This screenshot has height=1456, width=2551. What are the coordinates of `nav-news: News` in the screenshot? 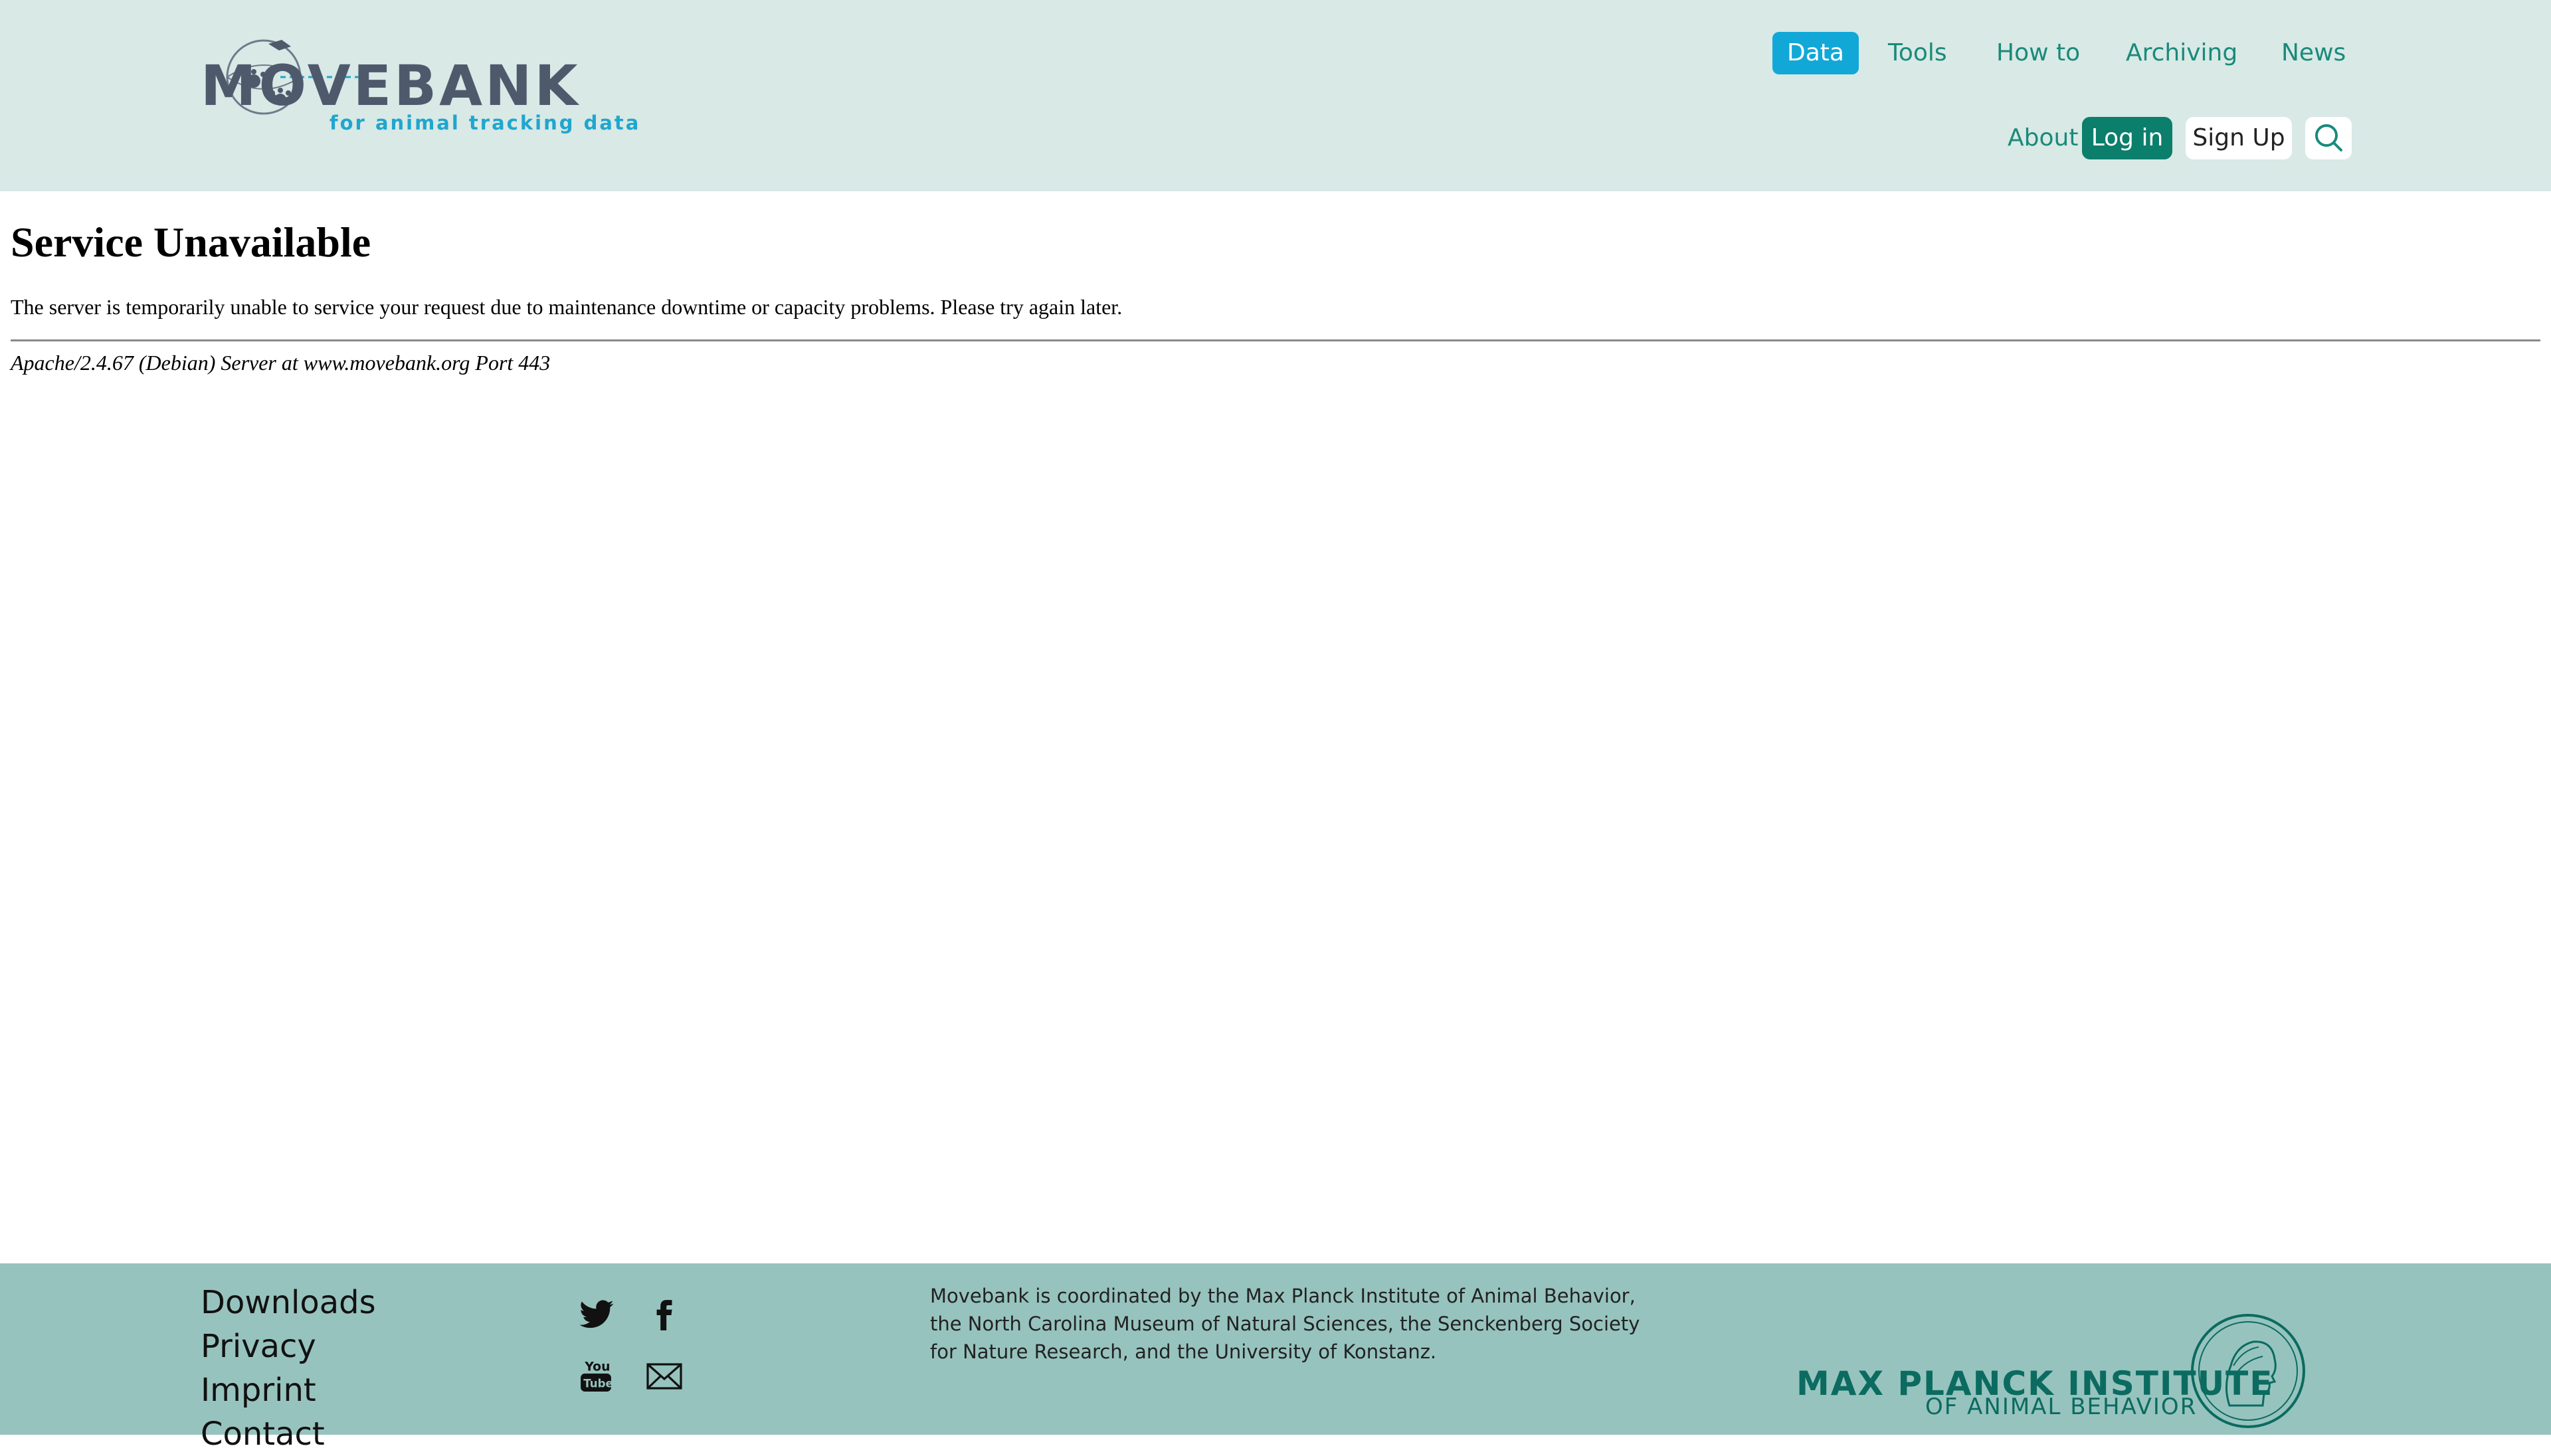 It's located at (2313, 53).